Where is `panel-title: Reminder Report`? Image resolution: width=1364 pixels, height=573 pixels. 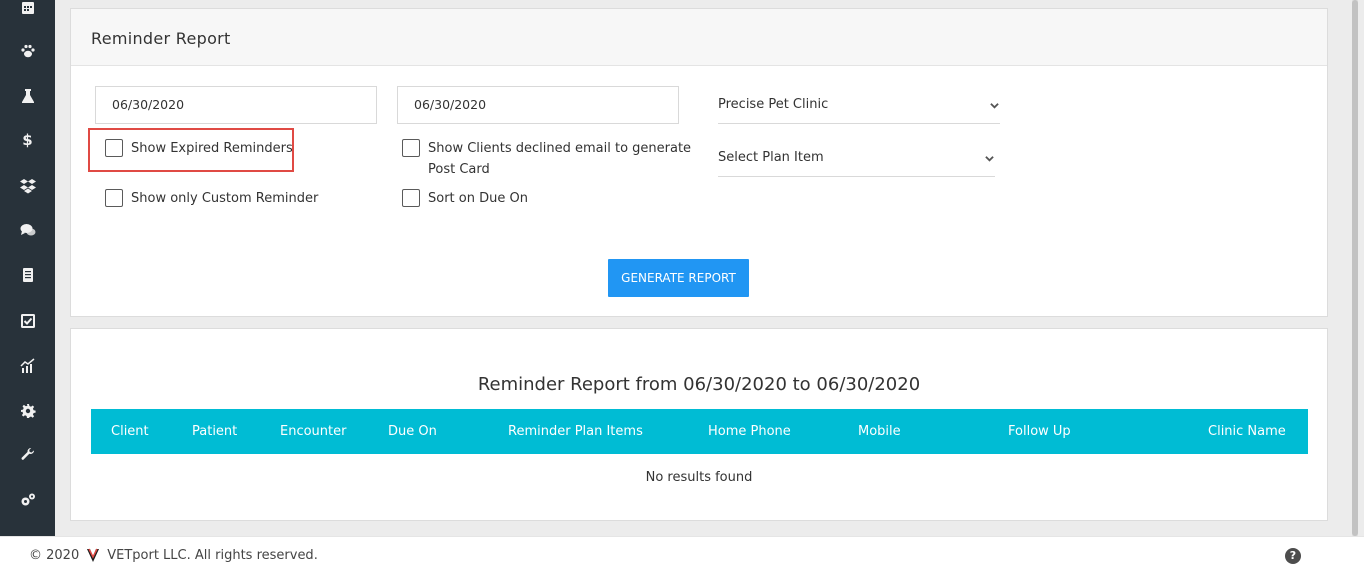 panel-title: Reminder Report is located at coordinates (699, 37).